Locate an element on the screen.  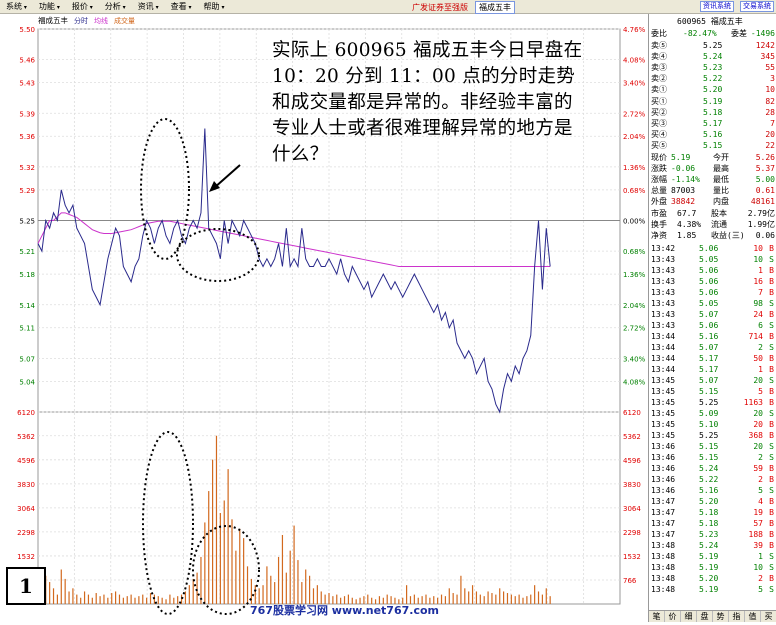
stat2-row-0: 市盈 67.7 股本 2.79亿 is located at coordinates (712, 214).